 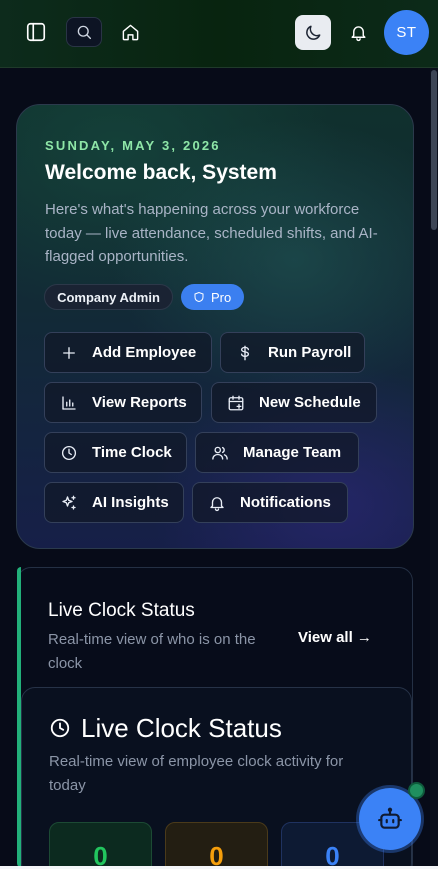 What do you see at coordinates (130, 502) in the screenshot?
I see `ai-insights-label: AI Insights` at bounding box center [130, 502].